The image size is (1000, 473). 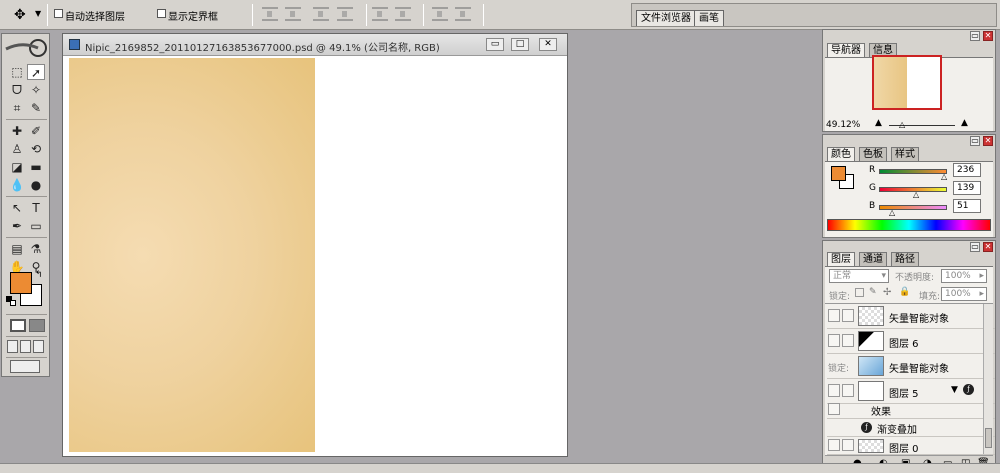 What do you see at coordinates (709, 18) in the screenshot?
I see `tab-brushes: 画笔` at bounding box center [709, 18].